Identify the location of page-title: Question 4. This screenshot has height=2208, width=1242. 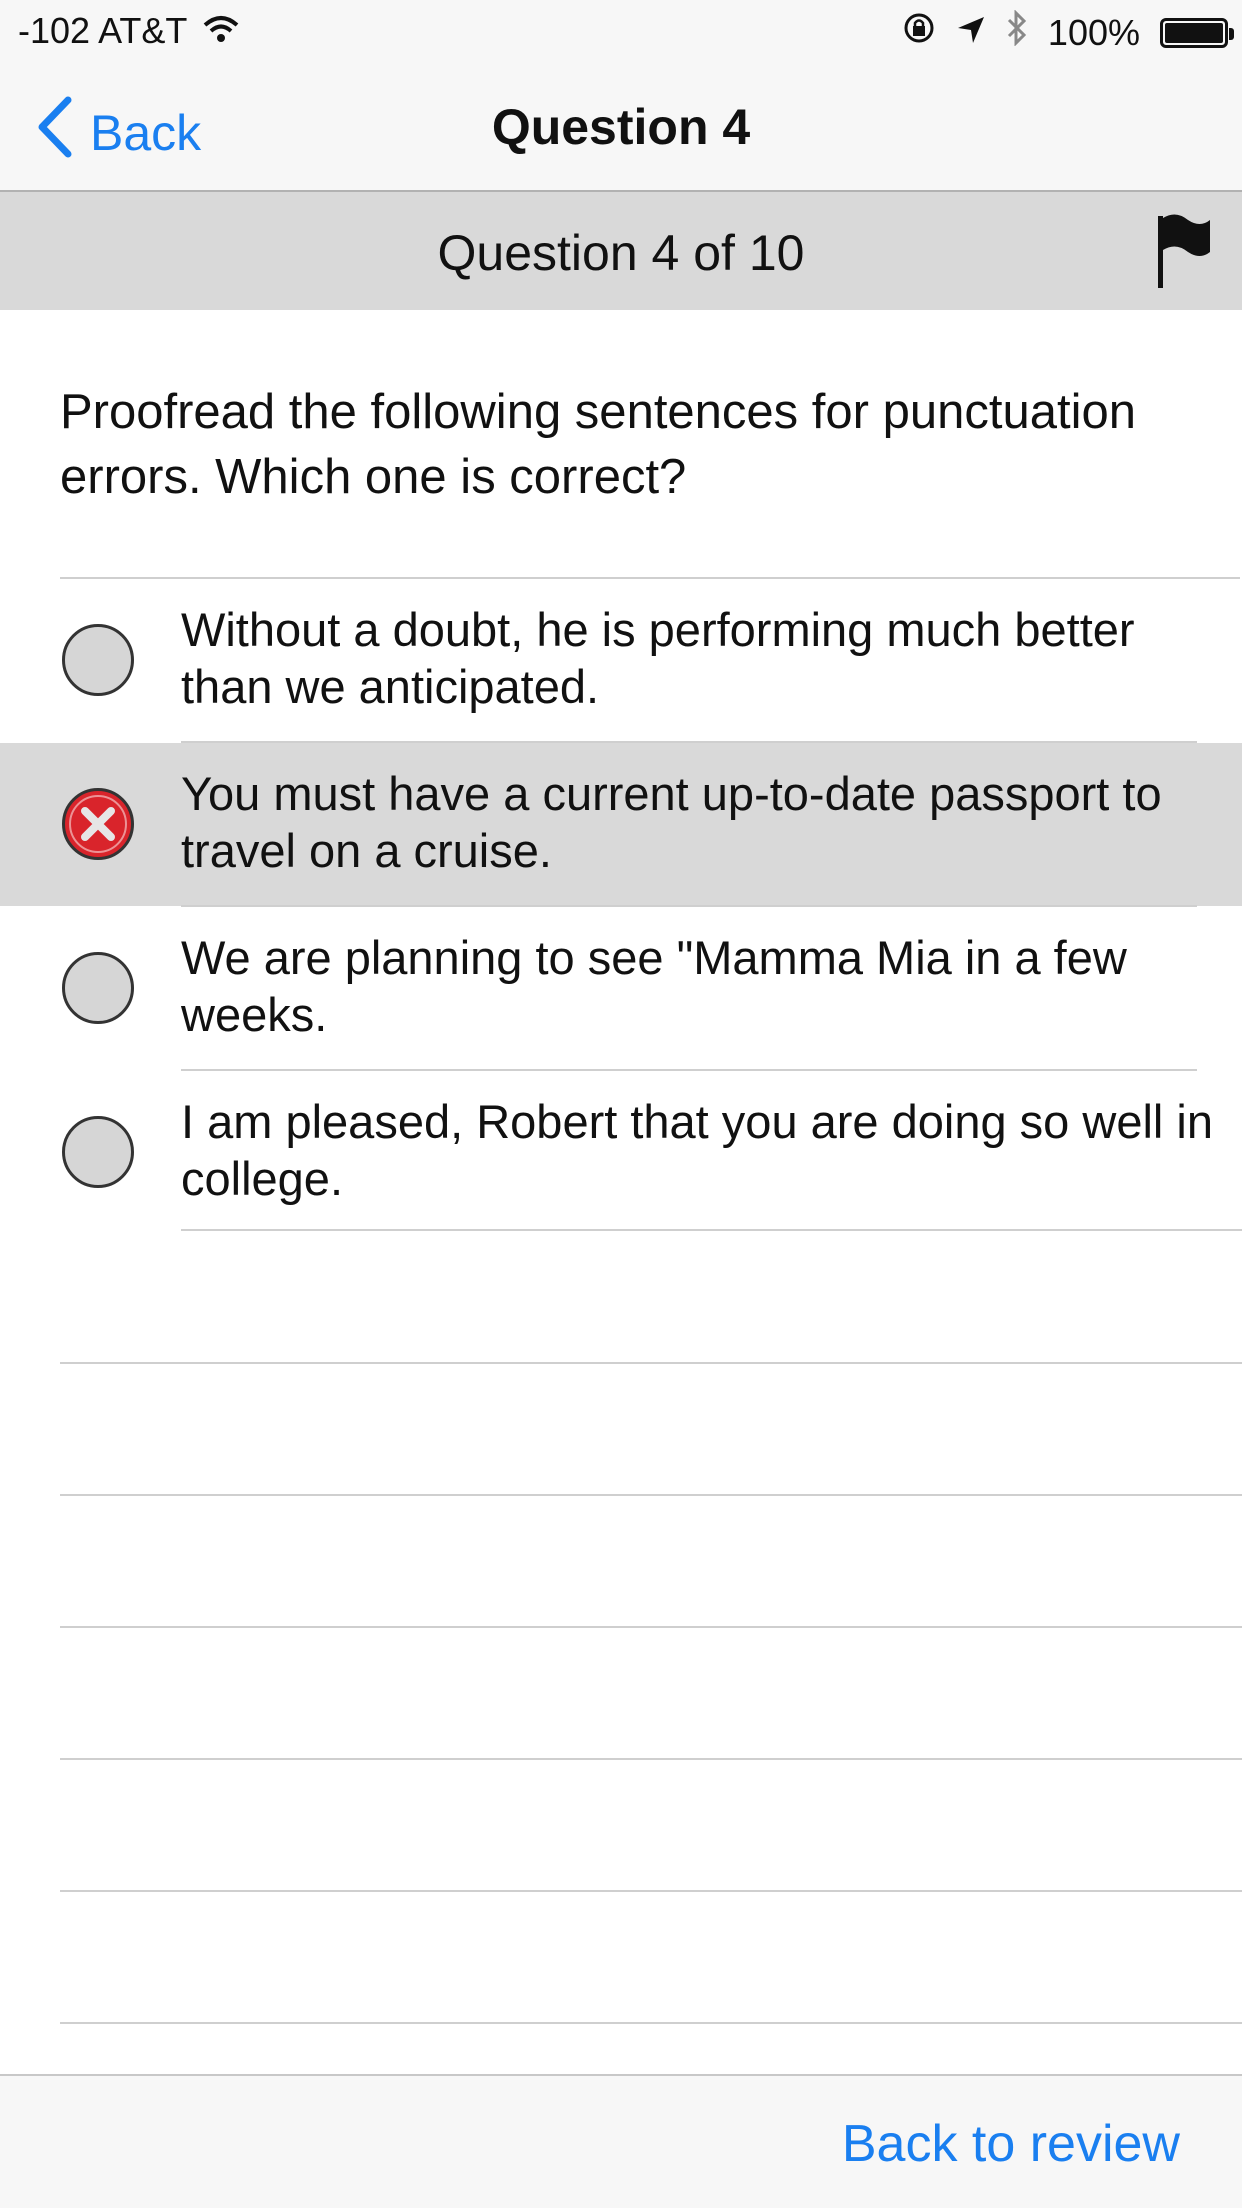
(621, 127).